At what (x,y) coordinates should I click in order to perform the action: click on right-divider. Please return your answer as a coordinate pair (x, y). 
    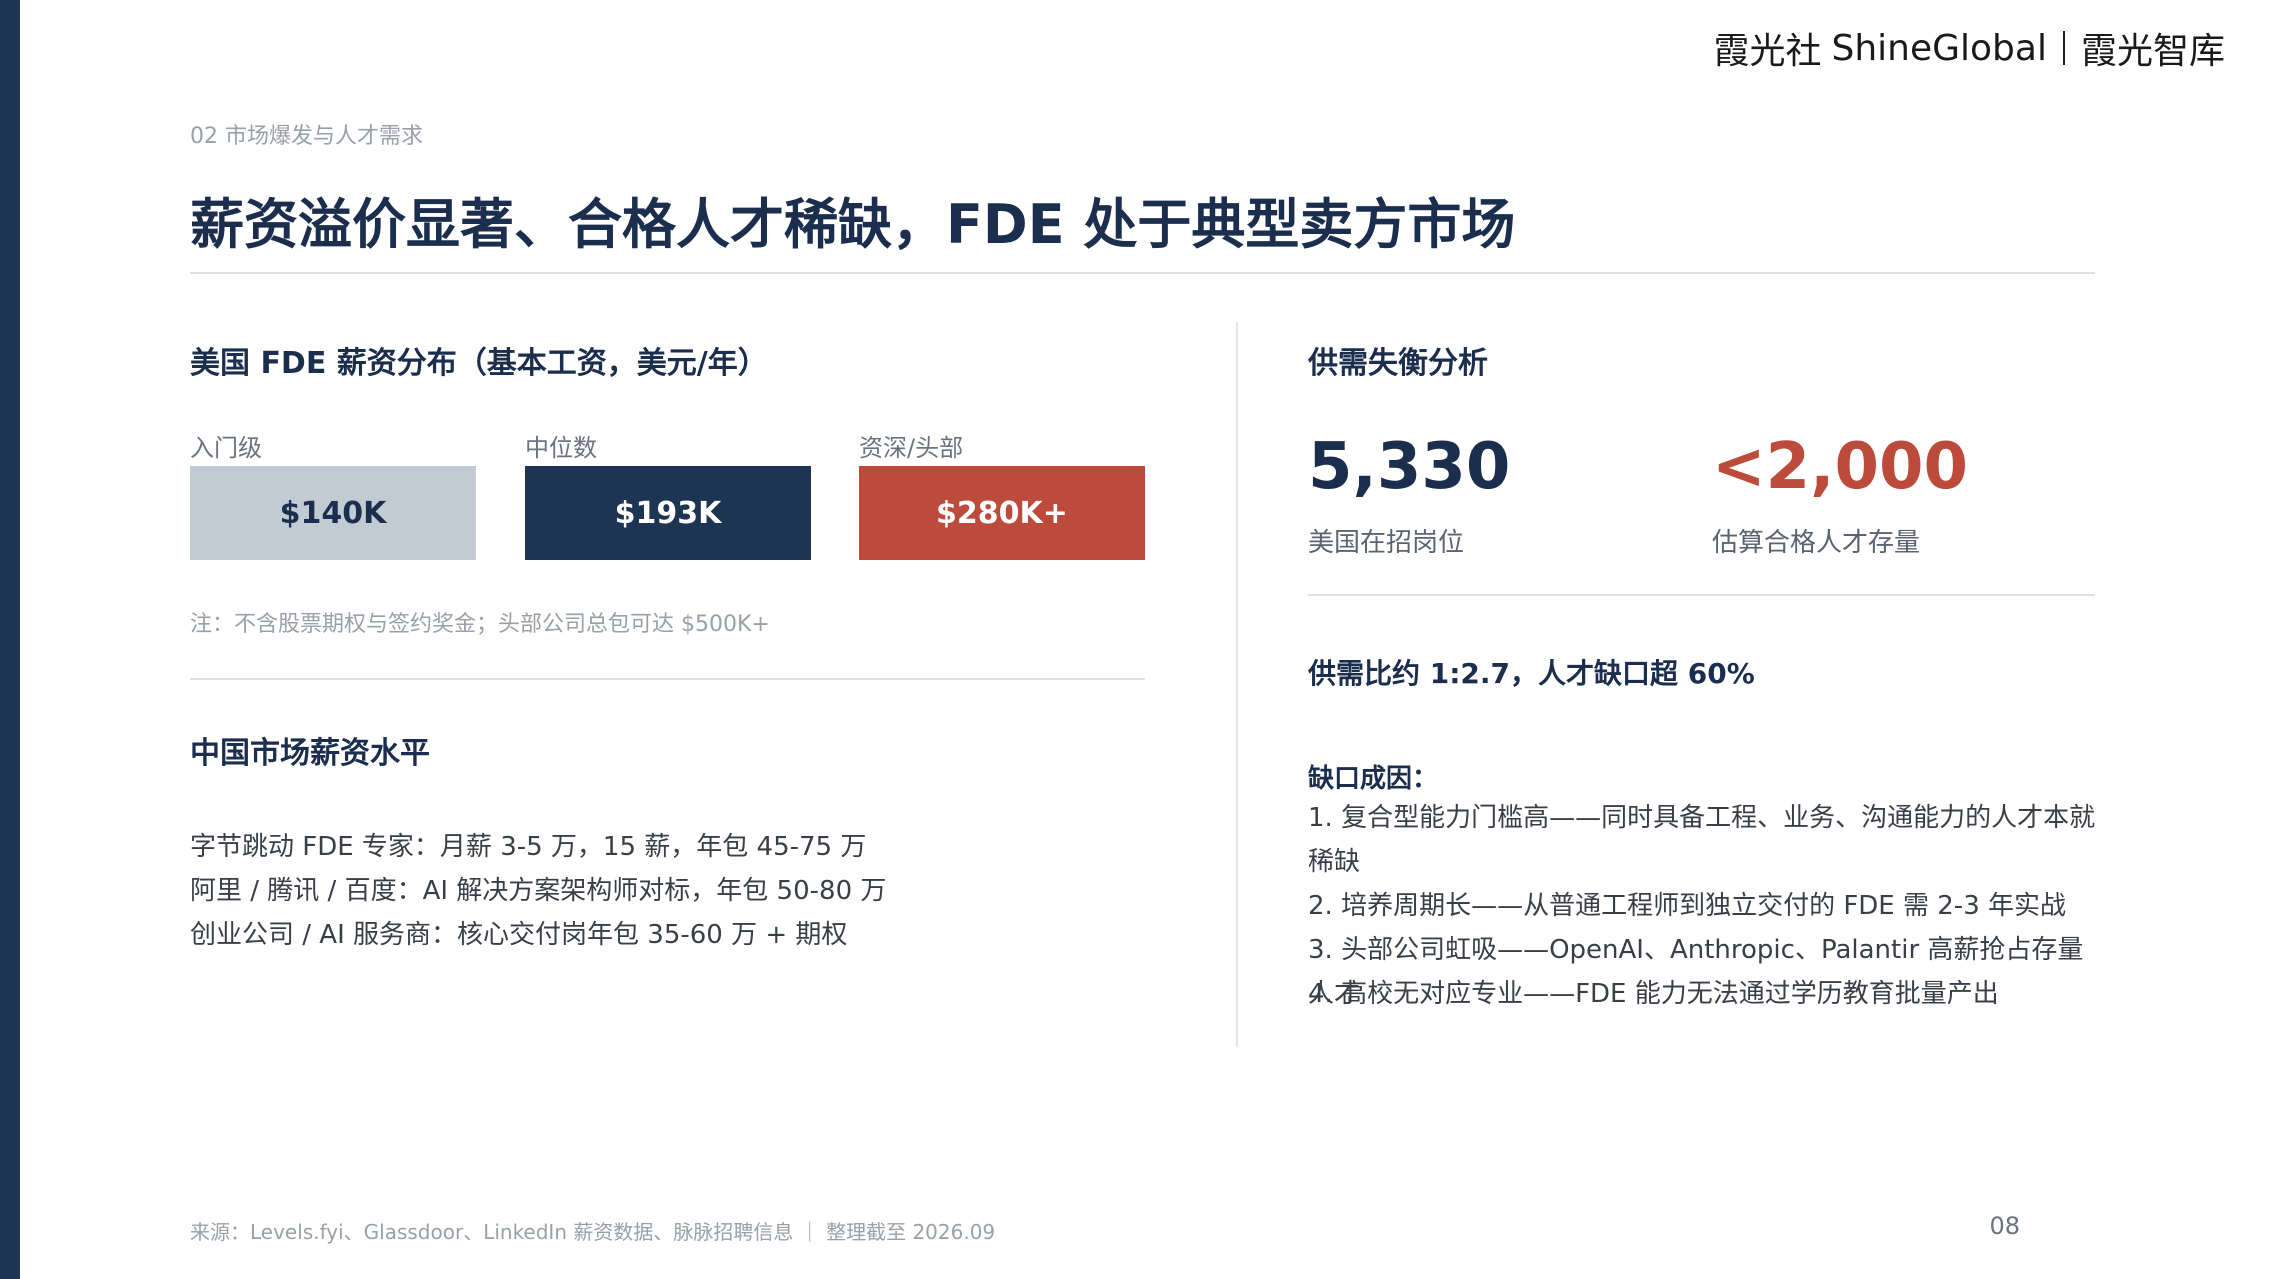
    Looking at the image, I should click on (1701, 595).